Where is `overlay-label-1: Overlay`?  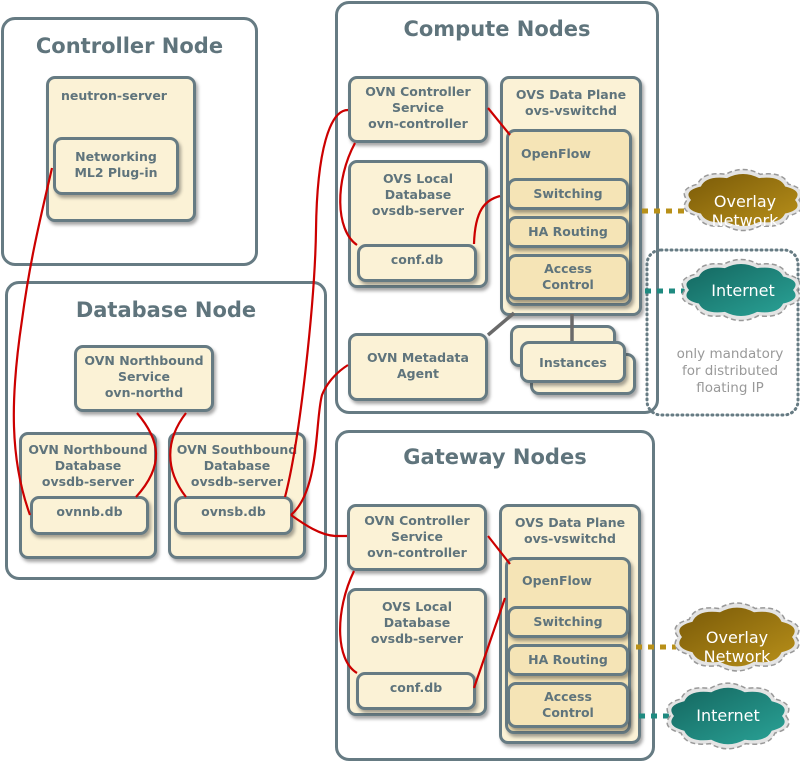 overlay-label-1: Overlay is located at coordinates (745, 201).